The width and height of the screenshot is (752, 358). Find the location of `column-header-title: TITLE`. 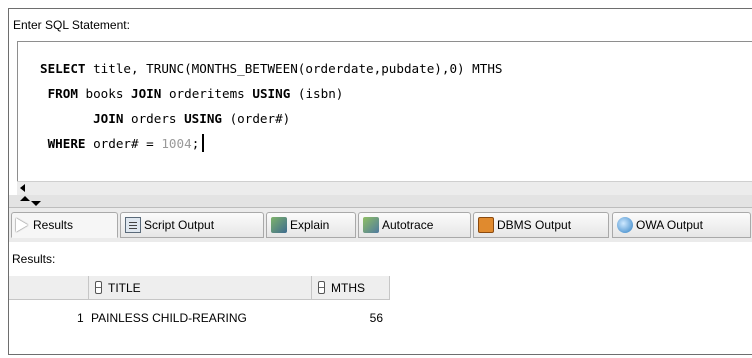

column-header-title: TITLE is located at coordinates (200, 288).